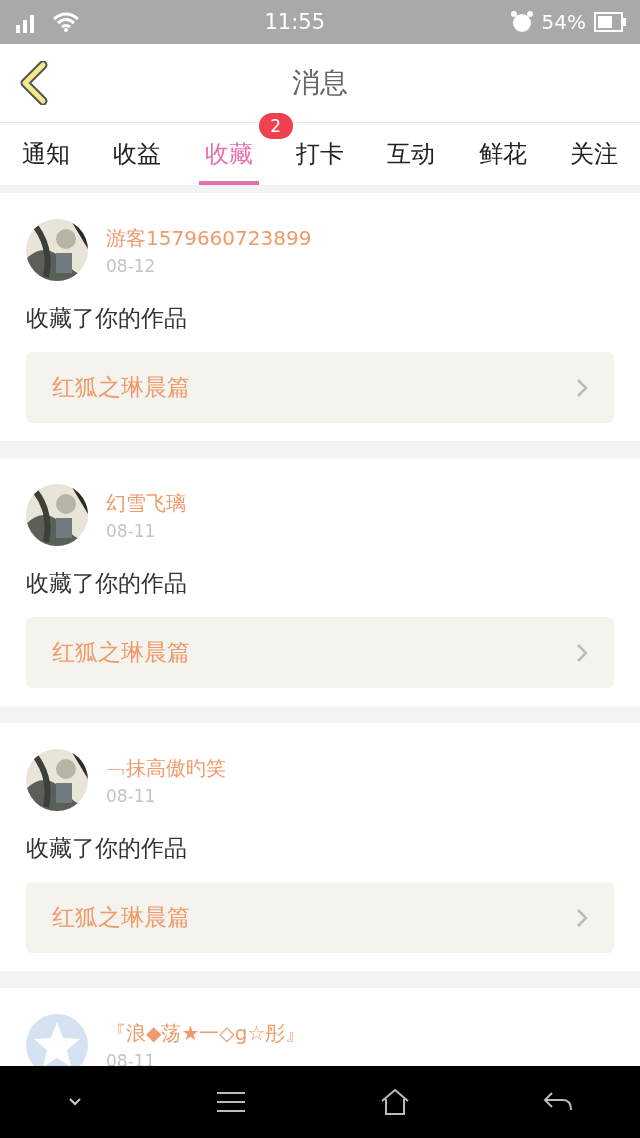 This screenshot has width=640, height=1138. Describe the element at coordinates (34, 83) in the screenshot. I see `back-icon` at that location.